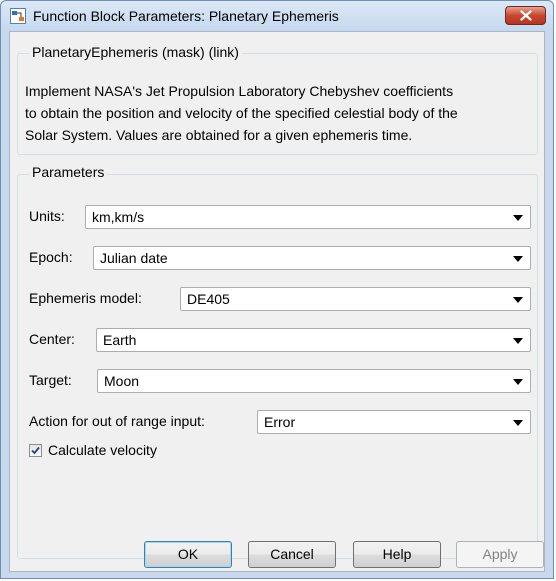 This screenshot has width=556, height=581. Describe the element at coordinates (308, 217) in the screenshot. I see `units-select: km,km/s` at that location.